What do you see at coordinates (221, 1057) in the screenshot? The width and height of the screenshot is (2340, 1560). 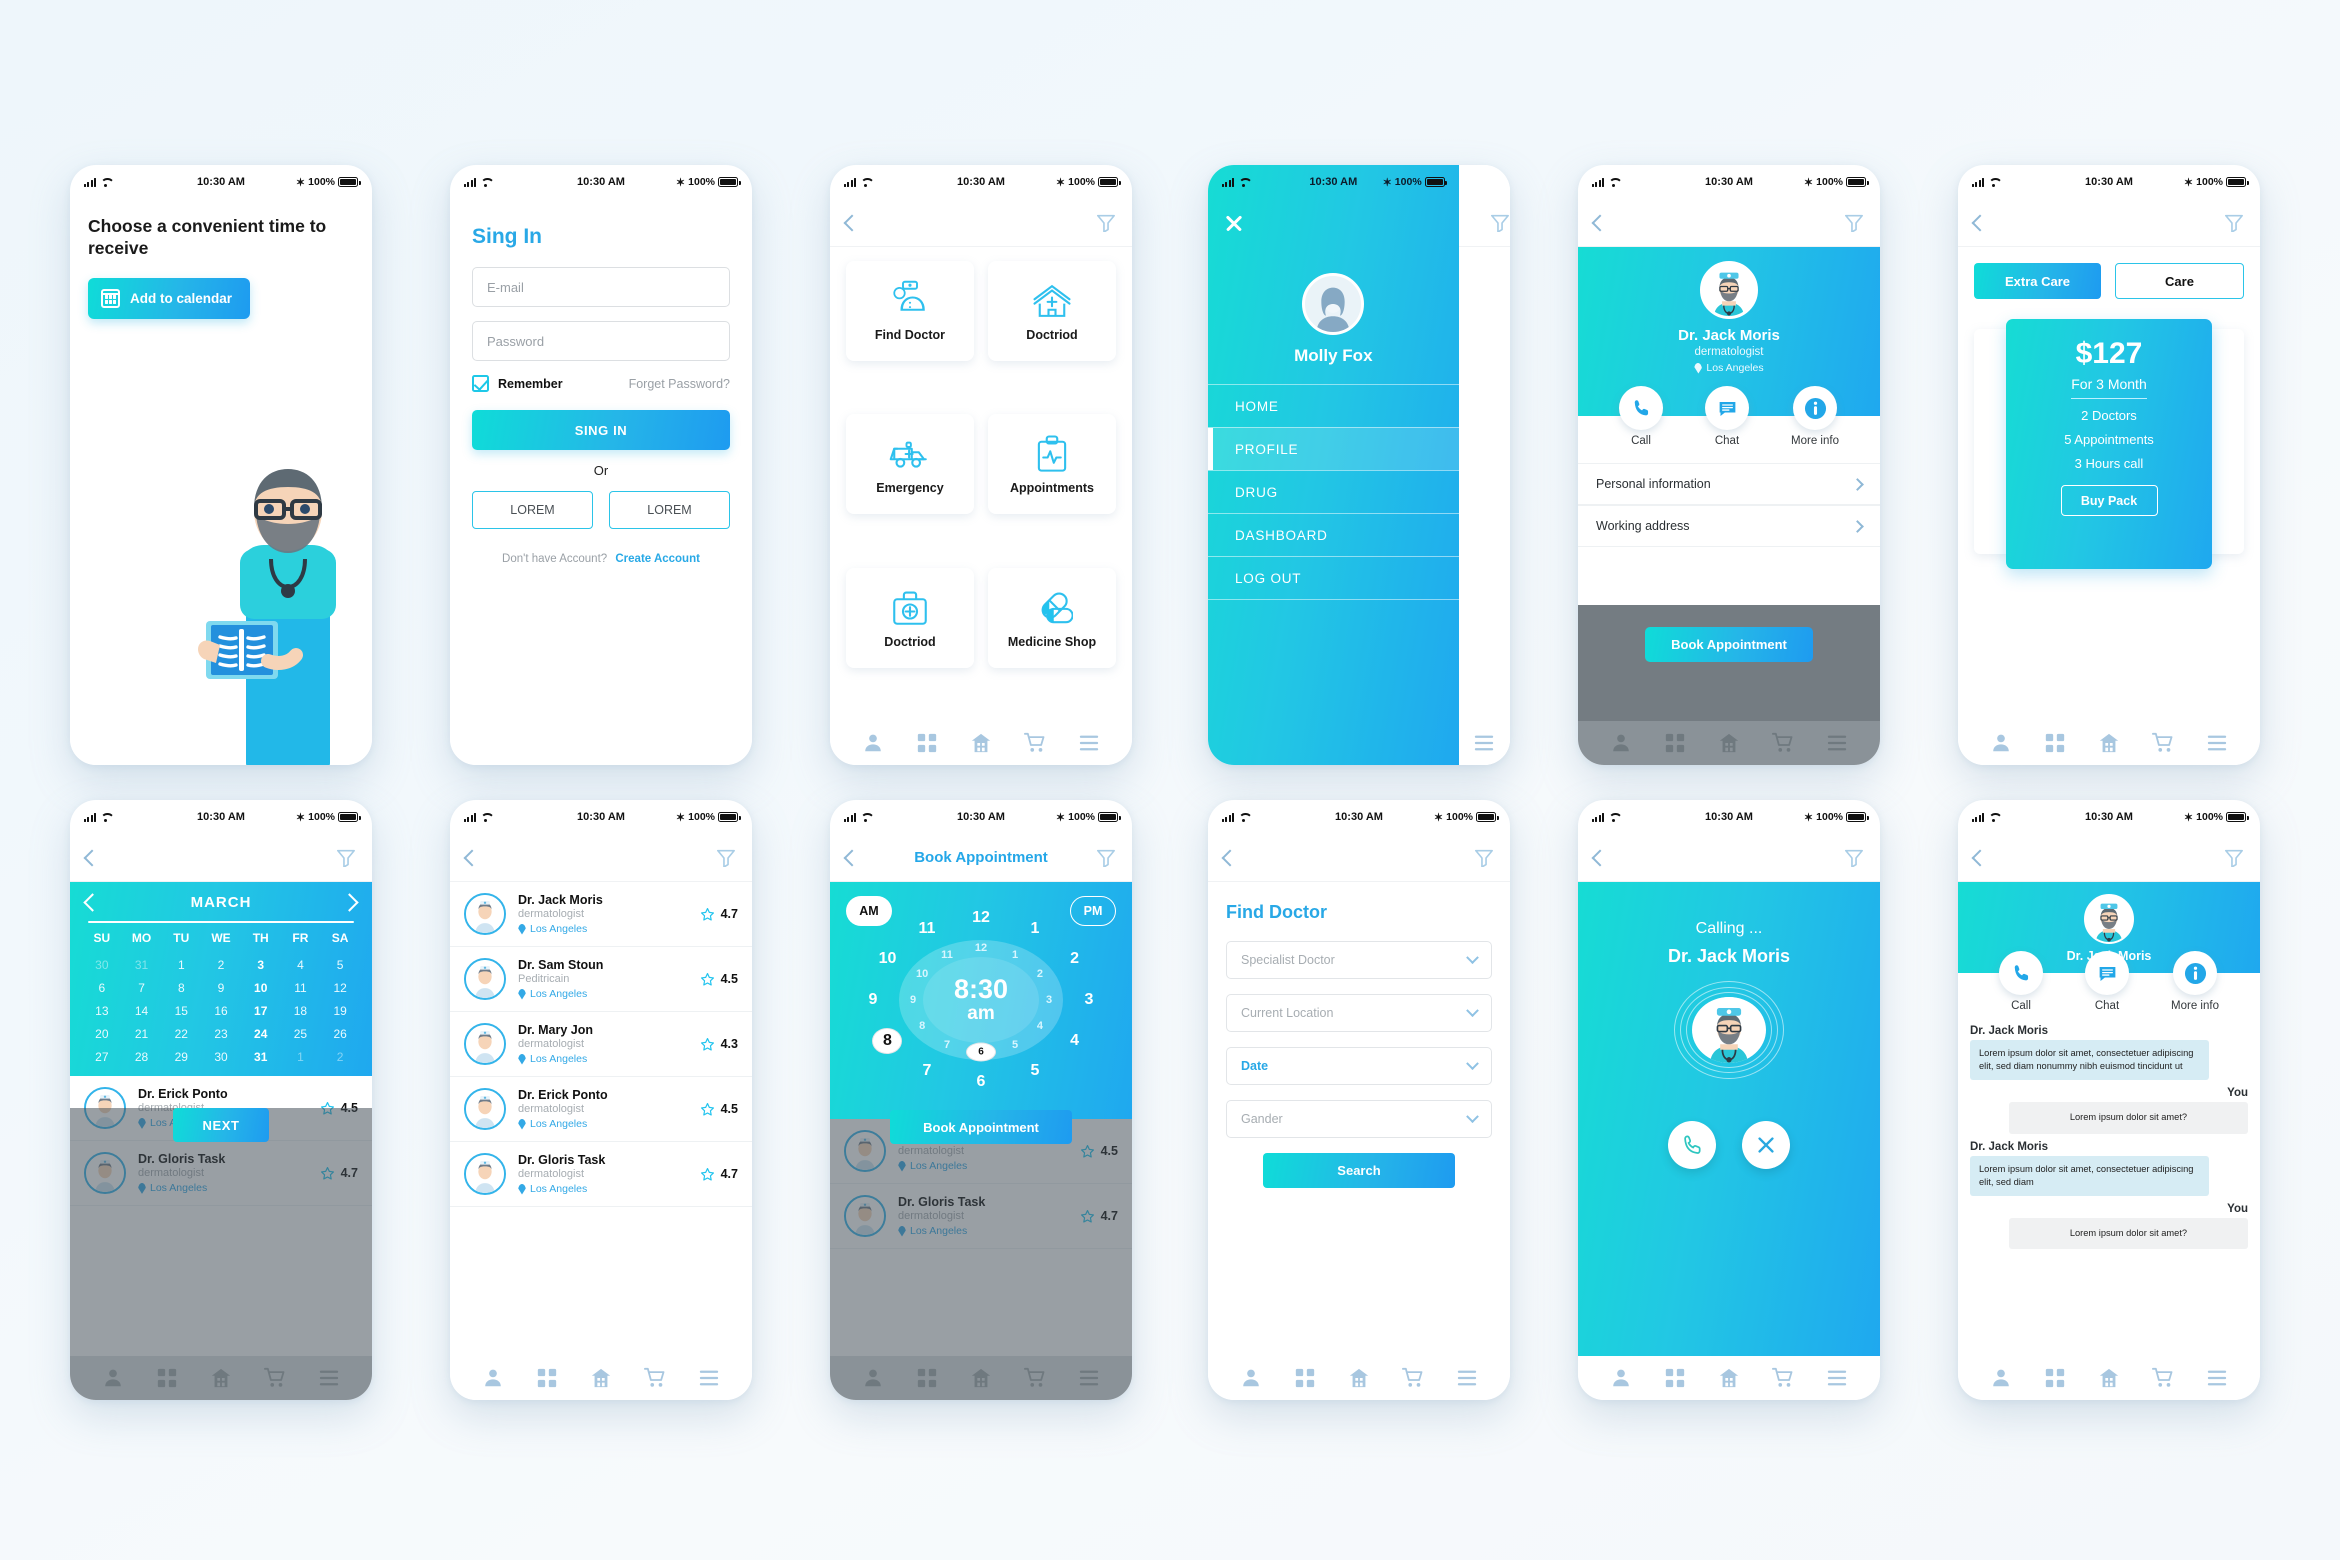 I see `calendar-day: 30` at bounding box center [221, 1057].